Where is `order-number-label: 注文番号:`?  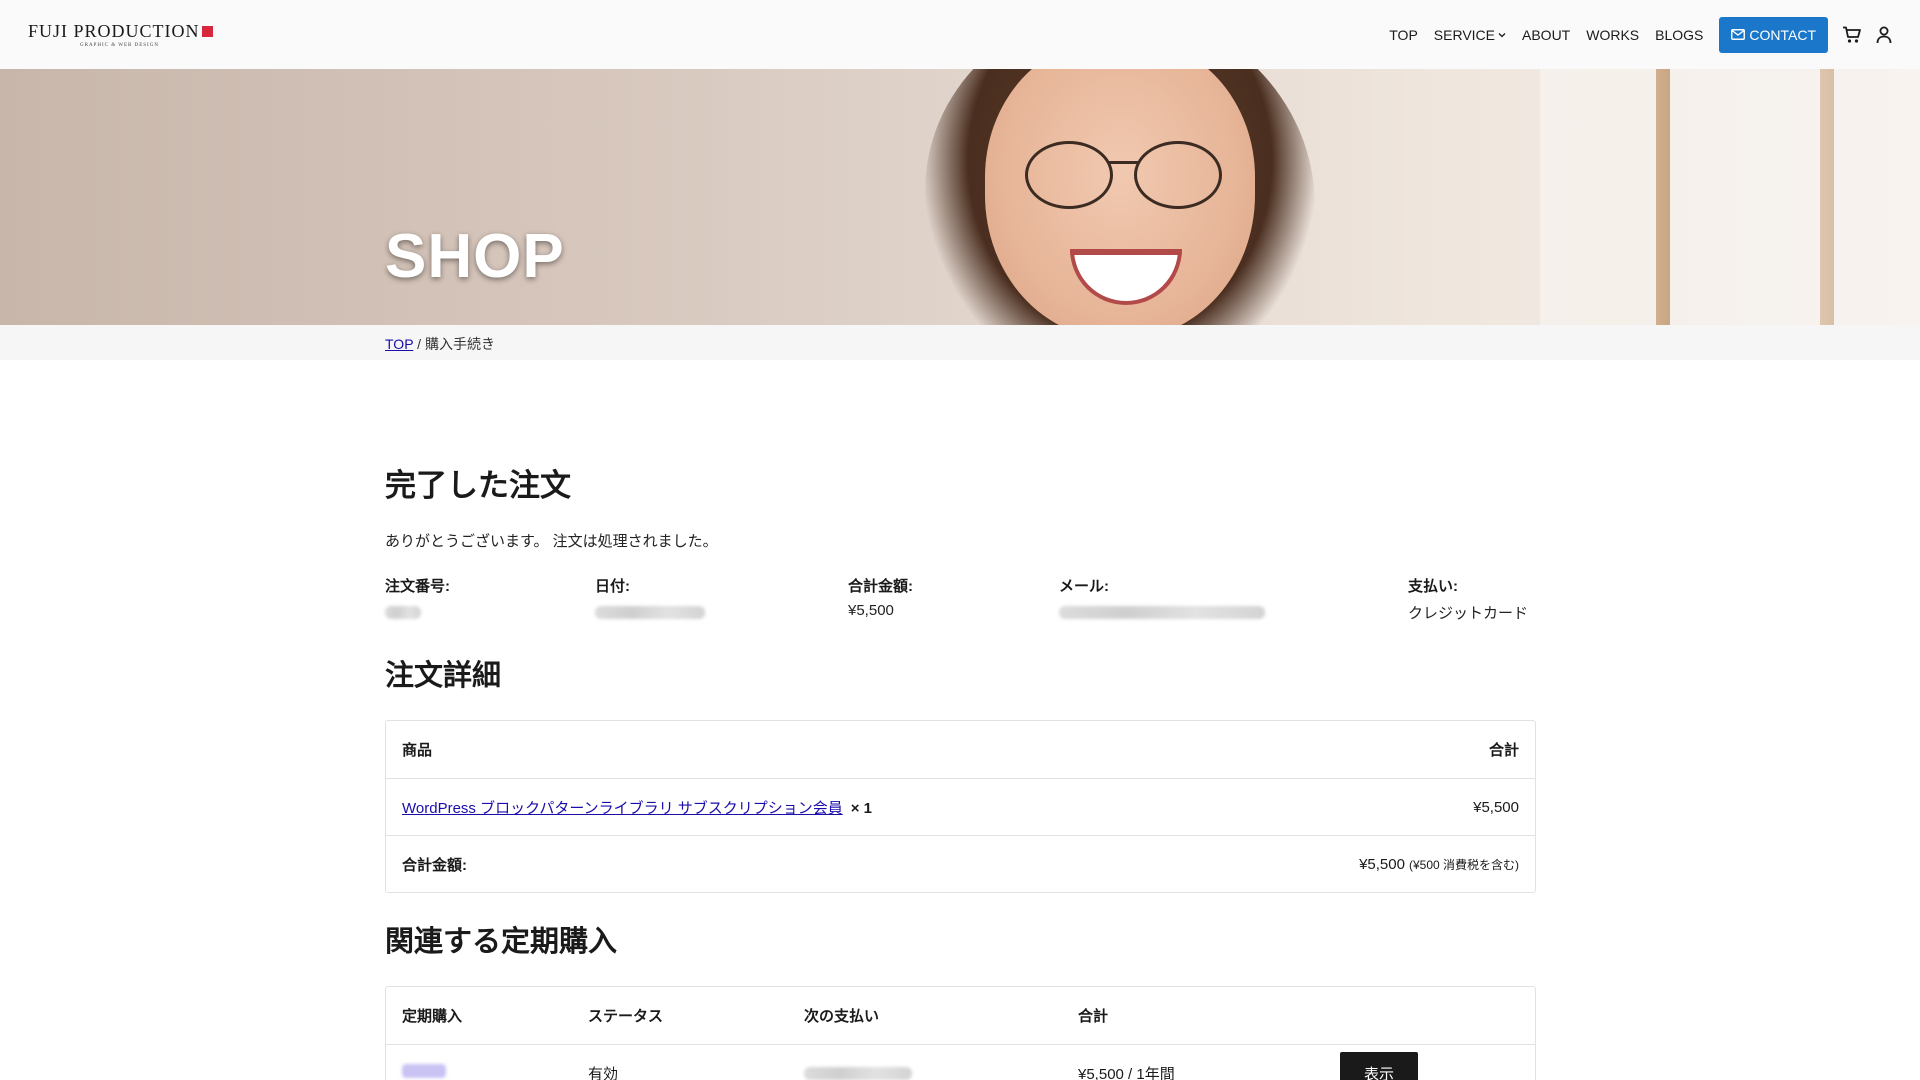
order-number-label: 注文番号: is located at coordinates (417, 586).